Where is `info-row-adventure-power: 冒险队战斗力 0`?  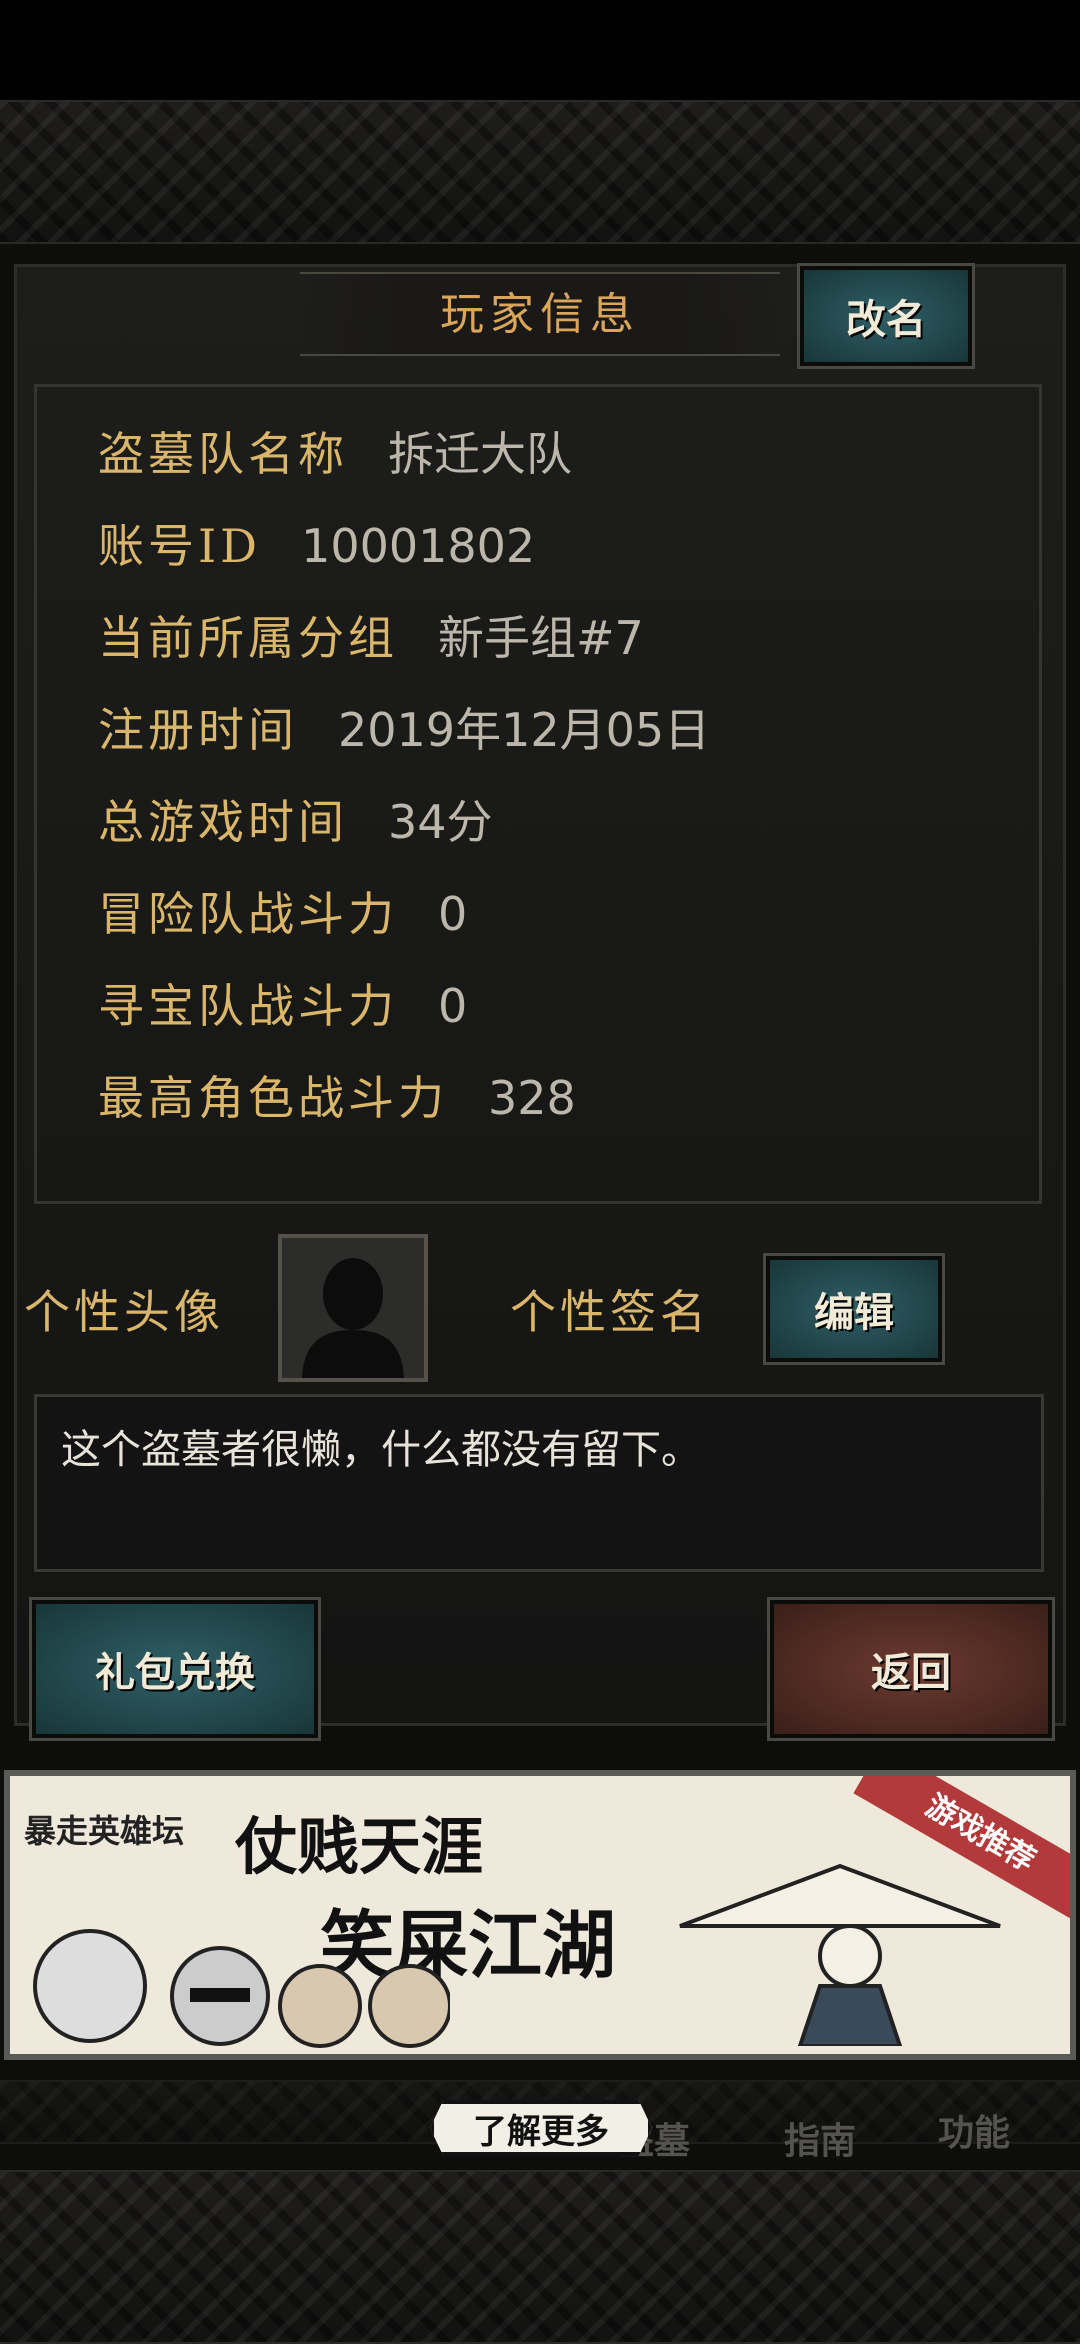
info-row-adventure-power: 冒险队战斗力 0 is located at coordinates (282, 911).